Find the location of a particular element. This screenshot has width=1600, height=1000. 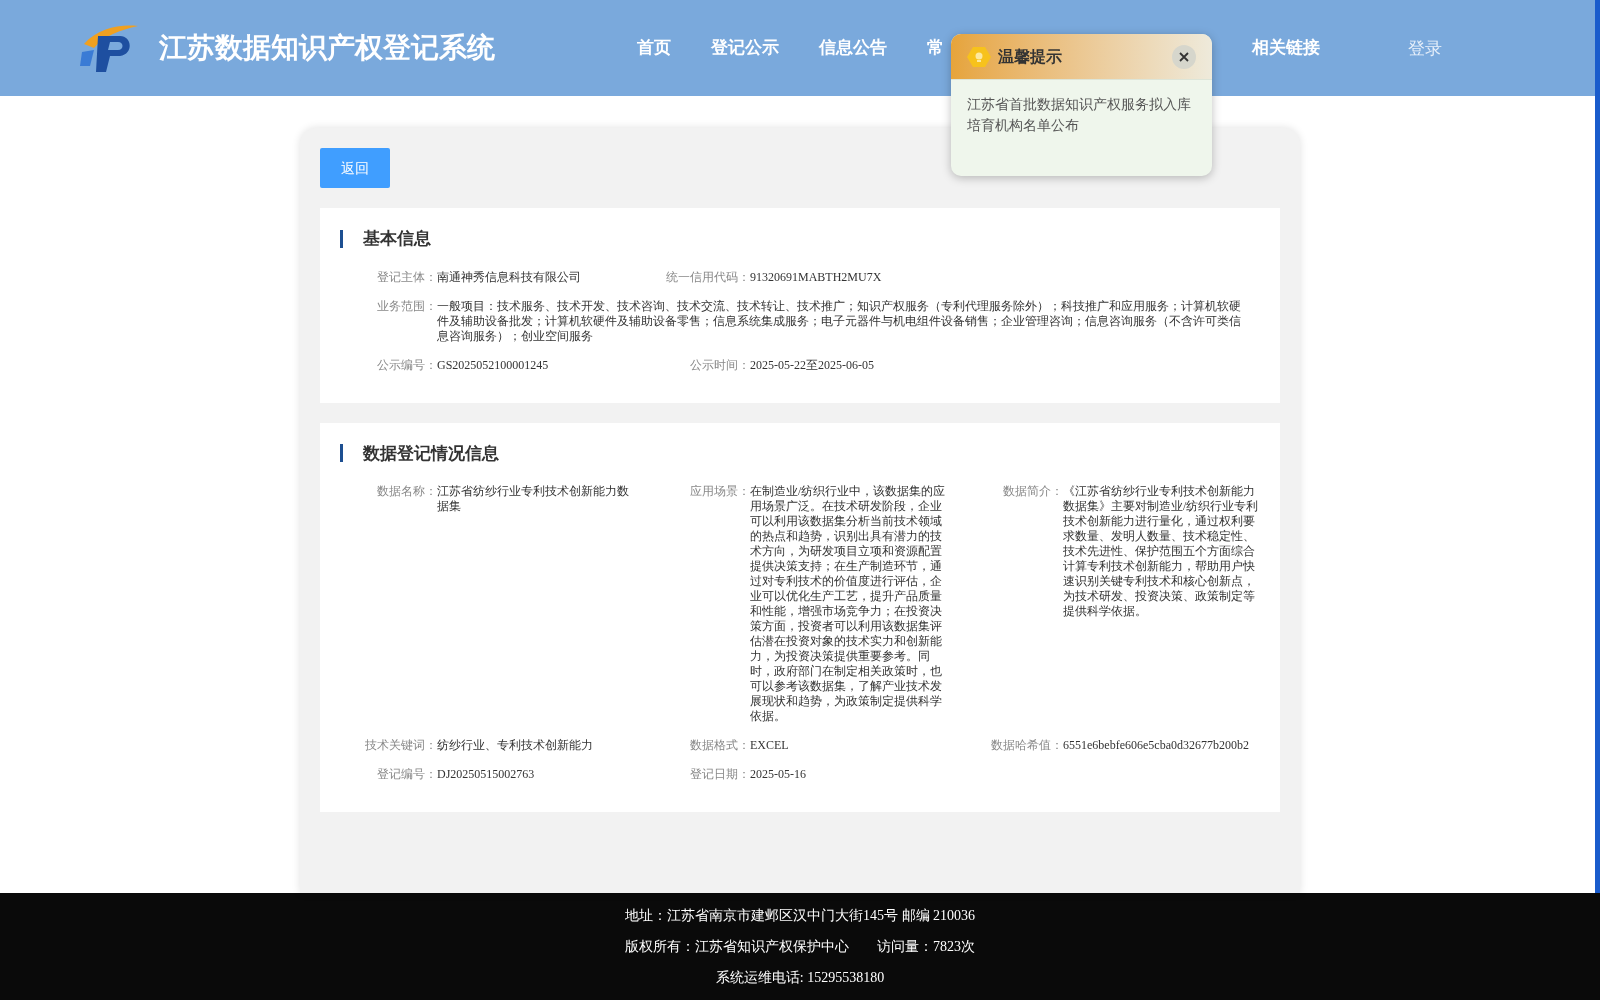

field-label: 登记日期： is located at coordinates (719, 774).